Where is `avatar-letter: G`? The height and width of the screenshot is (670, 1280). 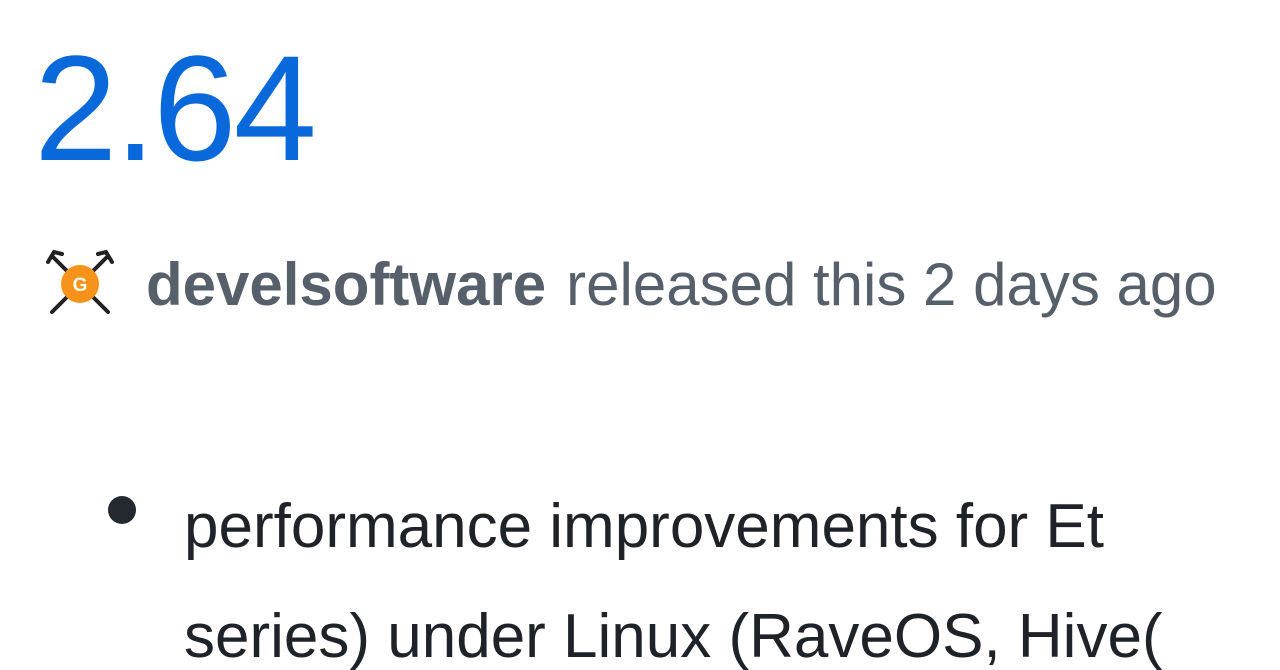 avatar-letter: G is located at coordinates (80, 285).